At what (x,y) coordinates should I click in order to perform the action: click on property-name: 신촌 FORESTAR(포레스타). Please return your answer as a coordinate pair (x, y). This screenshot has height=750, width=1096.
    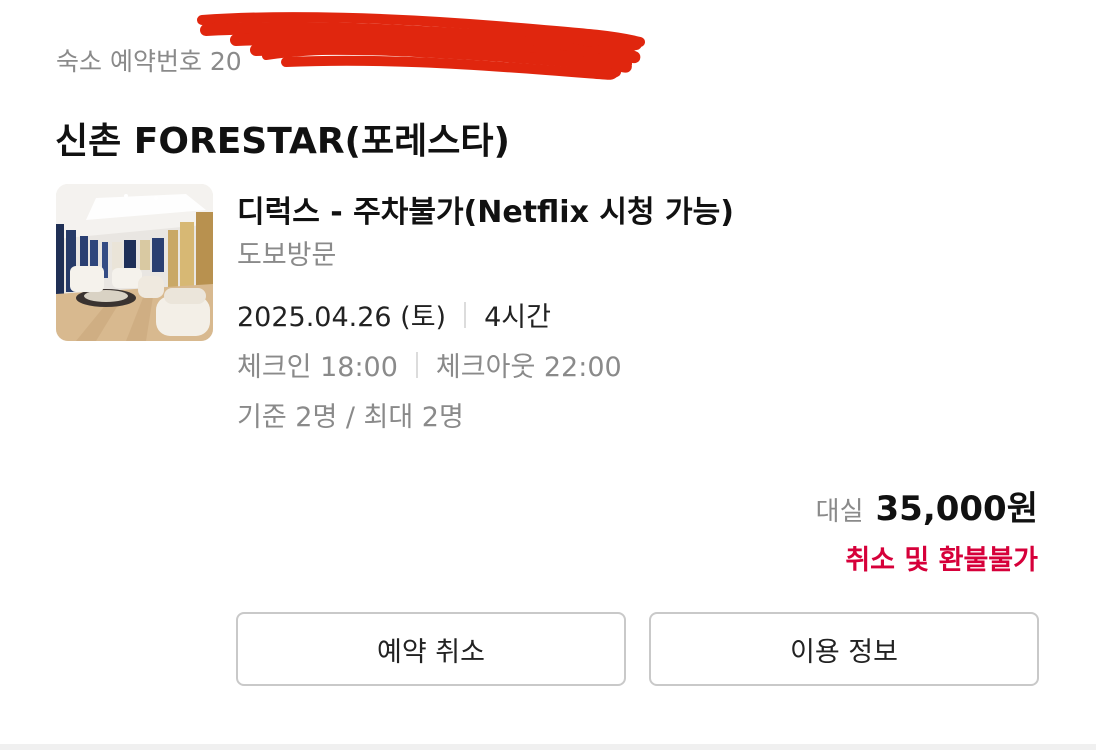
    Looking at the image, I should click on (282, 141).